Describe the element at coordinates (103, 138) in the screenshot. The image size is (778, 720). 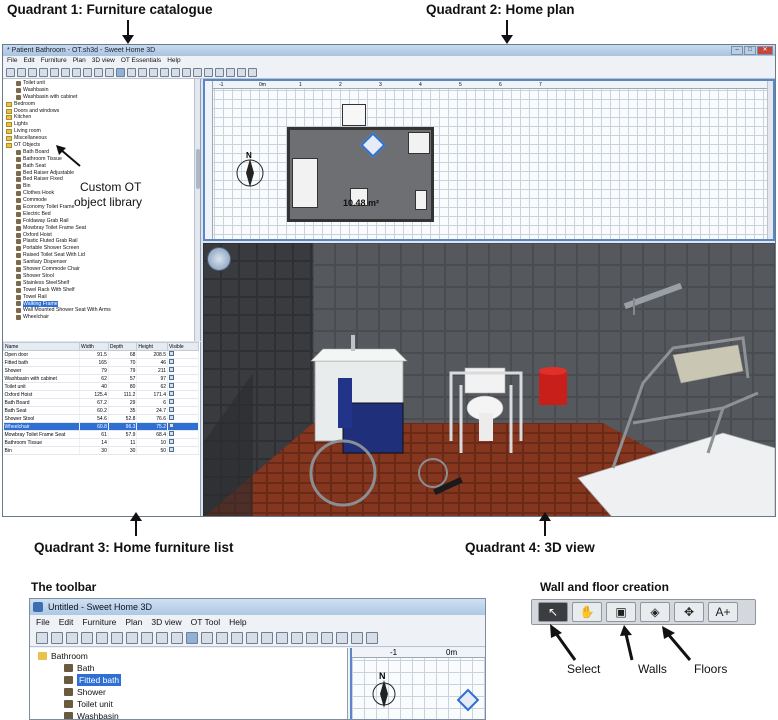
I see `catalog-folder: Miscellaneous` at that location.